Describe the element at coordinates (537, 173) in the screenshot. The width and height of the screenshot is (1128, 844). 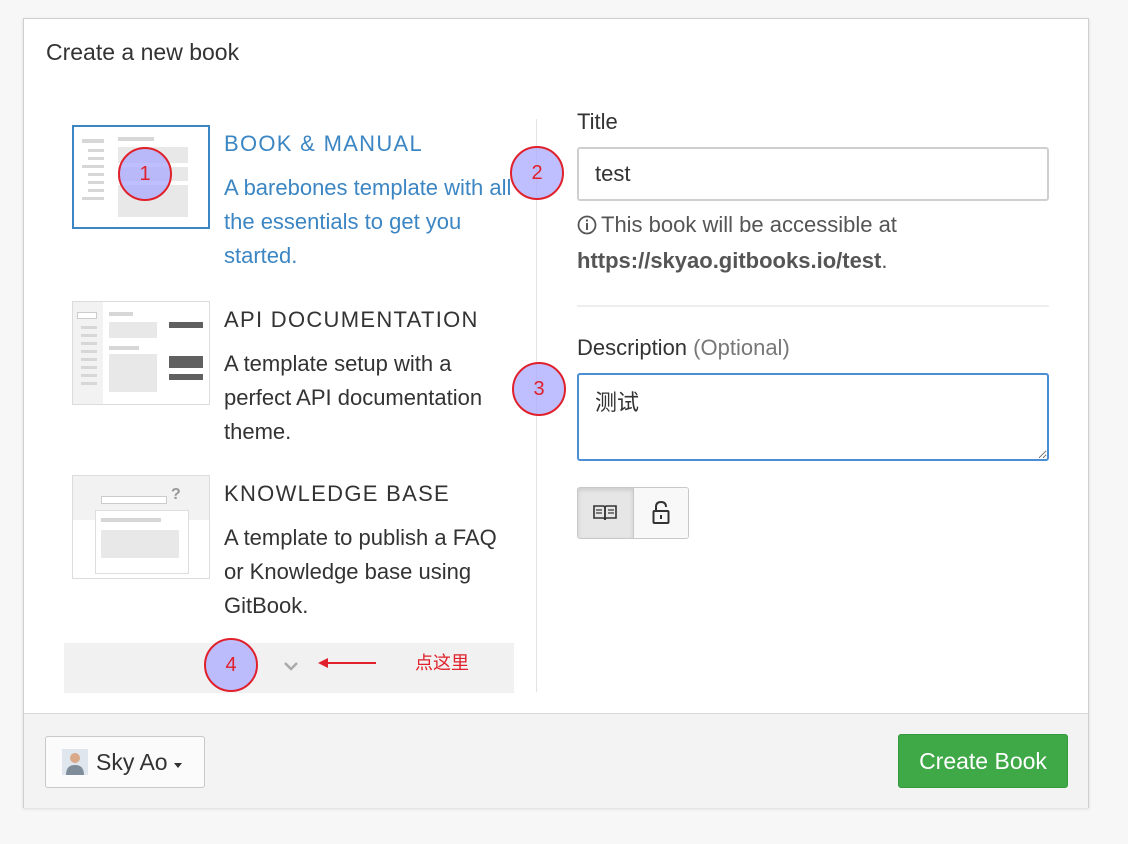
I see `annotation-marker-2: 2` at that location.